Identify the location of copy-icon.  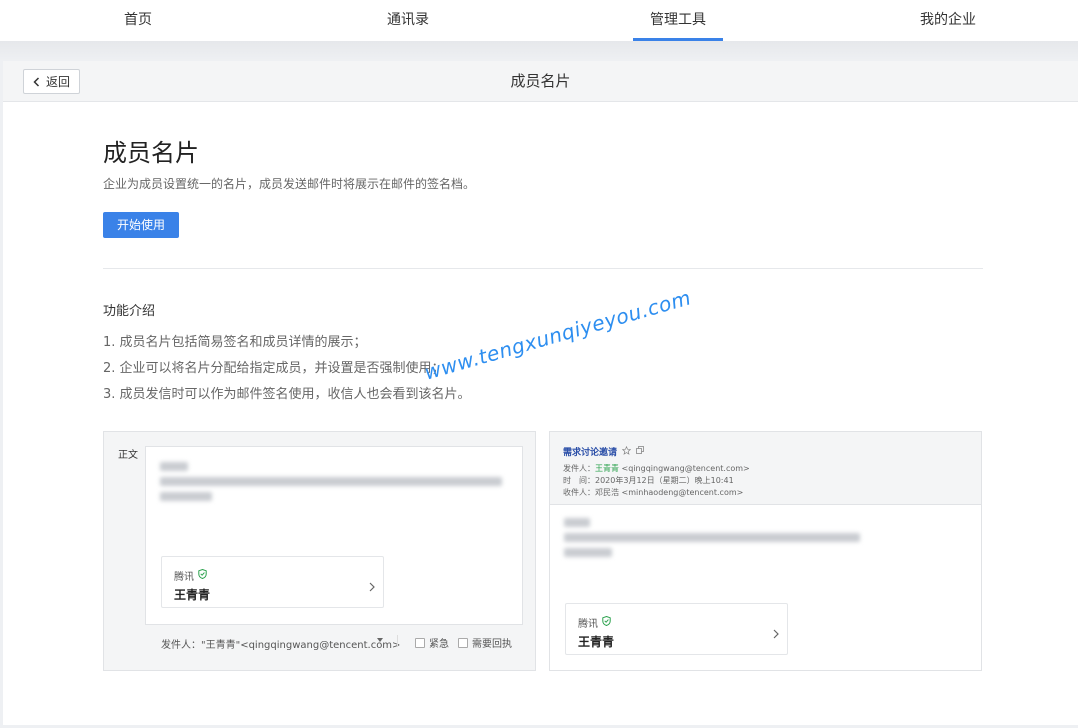
(640, 451).